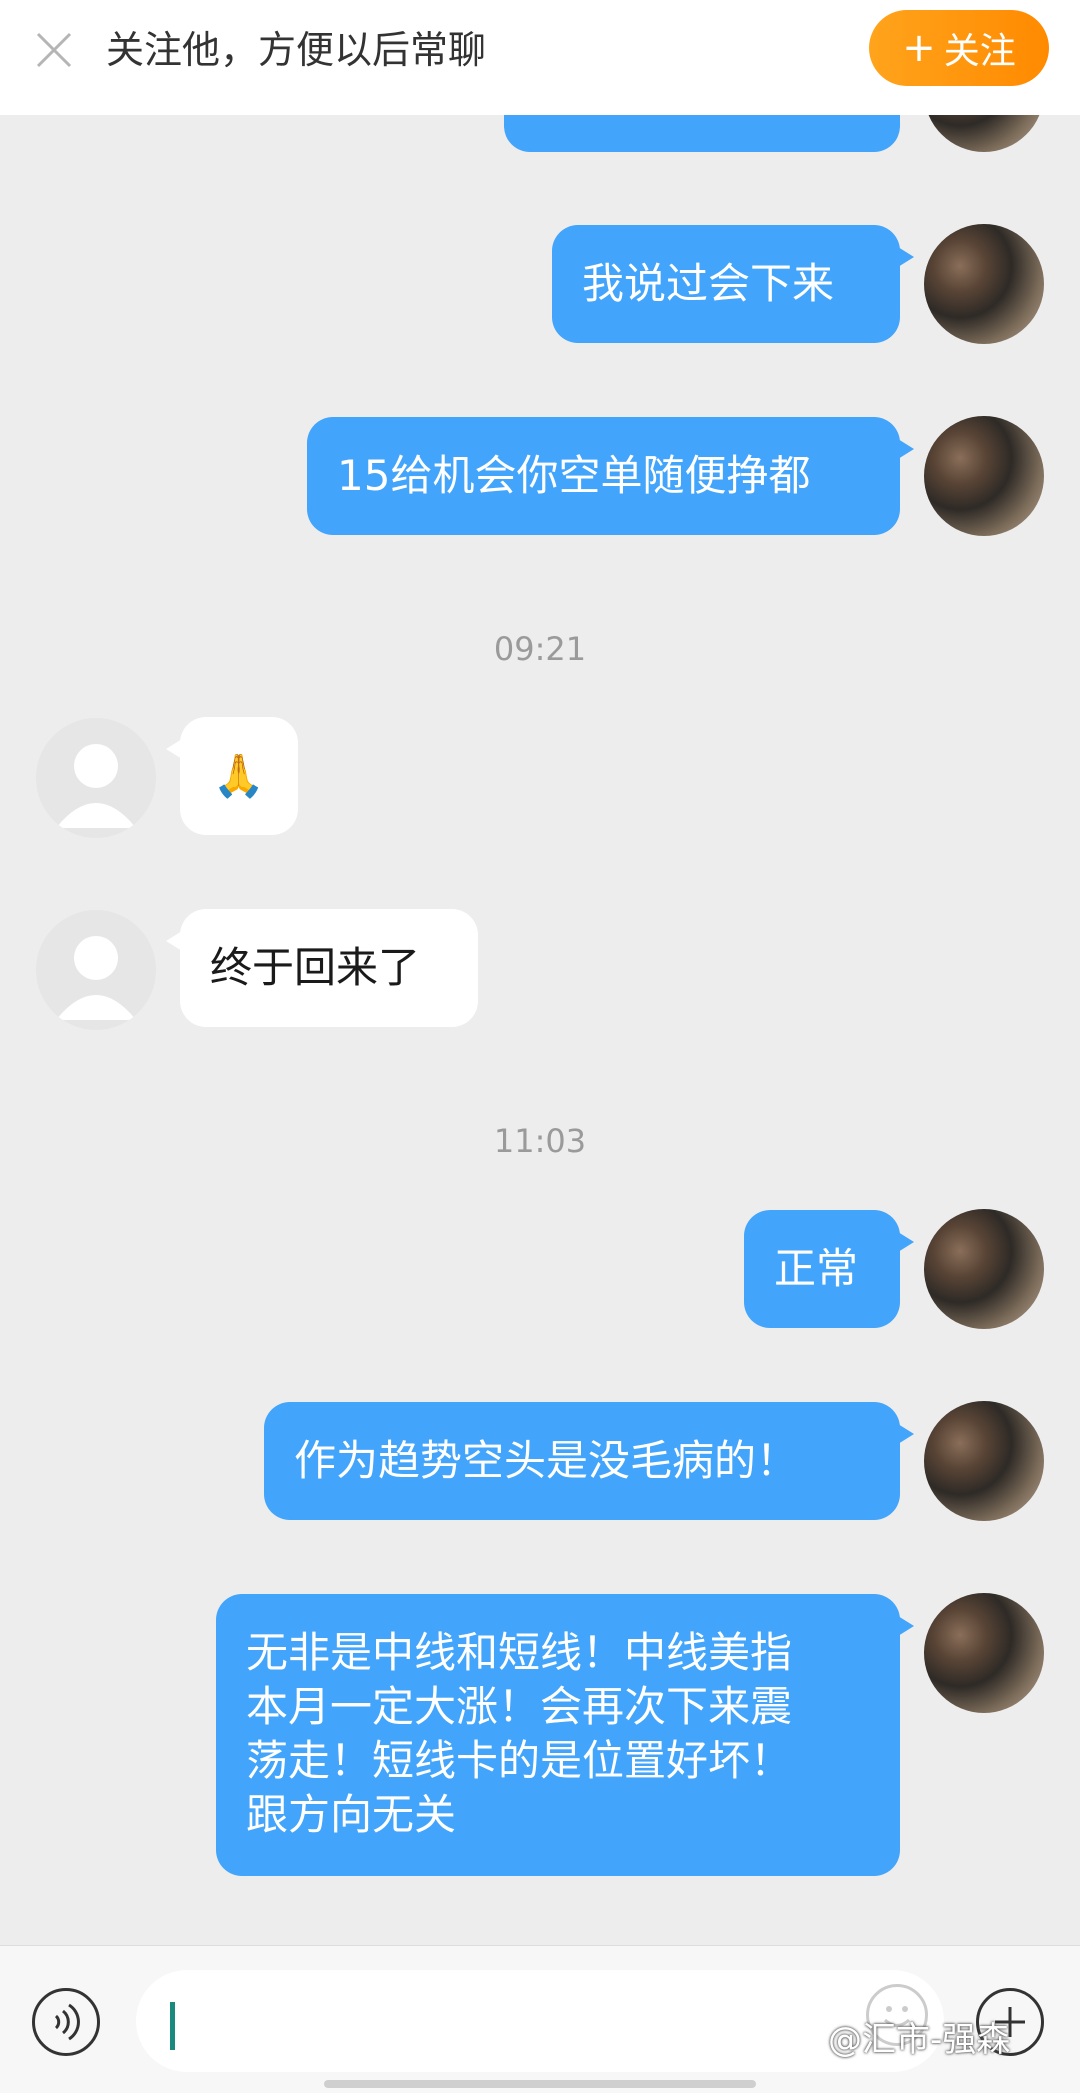 The image size is (1080, 2093). What do you see at coordinates (979, 51) in the screenshot?
I see `follow-button-label: 关注` at bounding box center [979, 51].